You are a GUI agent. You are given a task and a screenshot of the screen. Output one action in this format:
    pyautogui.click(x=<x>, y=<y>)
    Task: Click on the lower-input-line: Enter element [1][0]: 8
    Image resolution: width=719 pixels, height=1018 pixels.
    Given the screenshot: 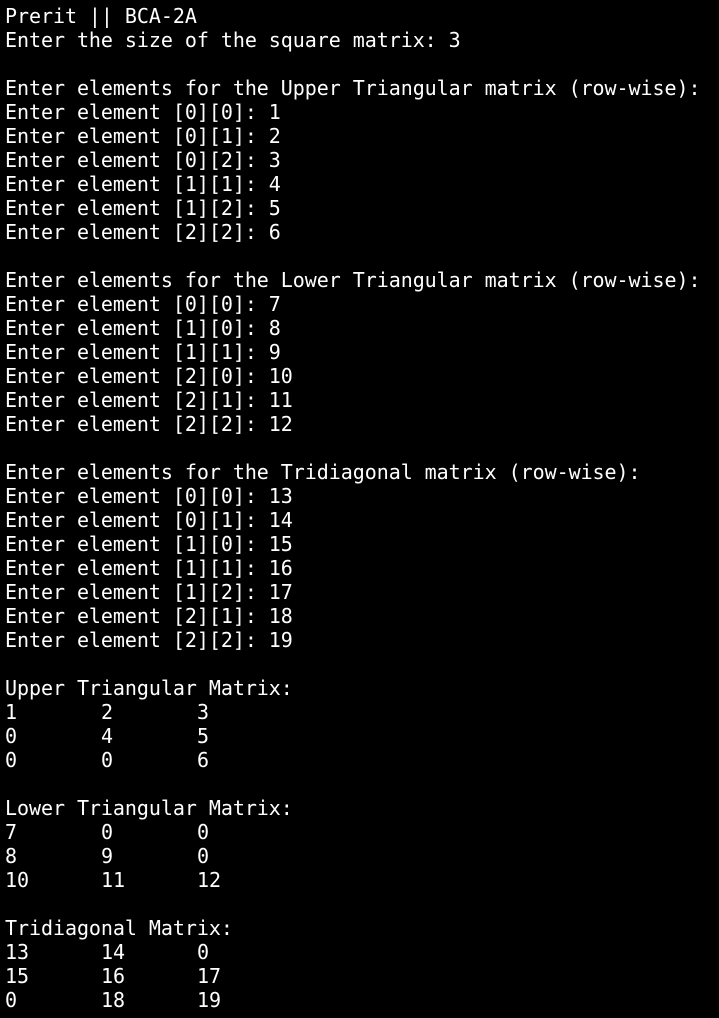 What is the action you would take?
    pyautogui.click(x=143, y=328)
    